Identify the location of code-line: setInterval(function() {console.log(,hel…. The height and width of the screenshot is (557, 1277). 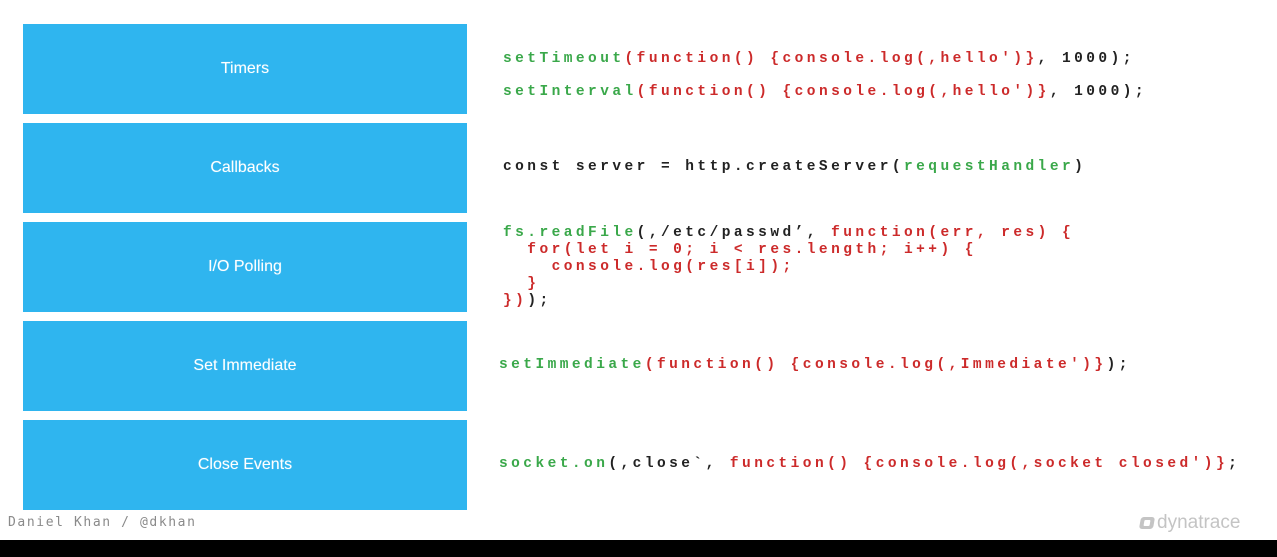
(825, 92).